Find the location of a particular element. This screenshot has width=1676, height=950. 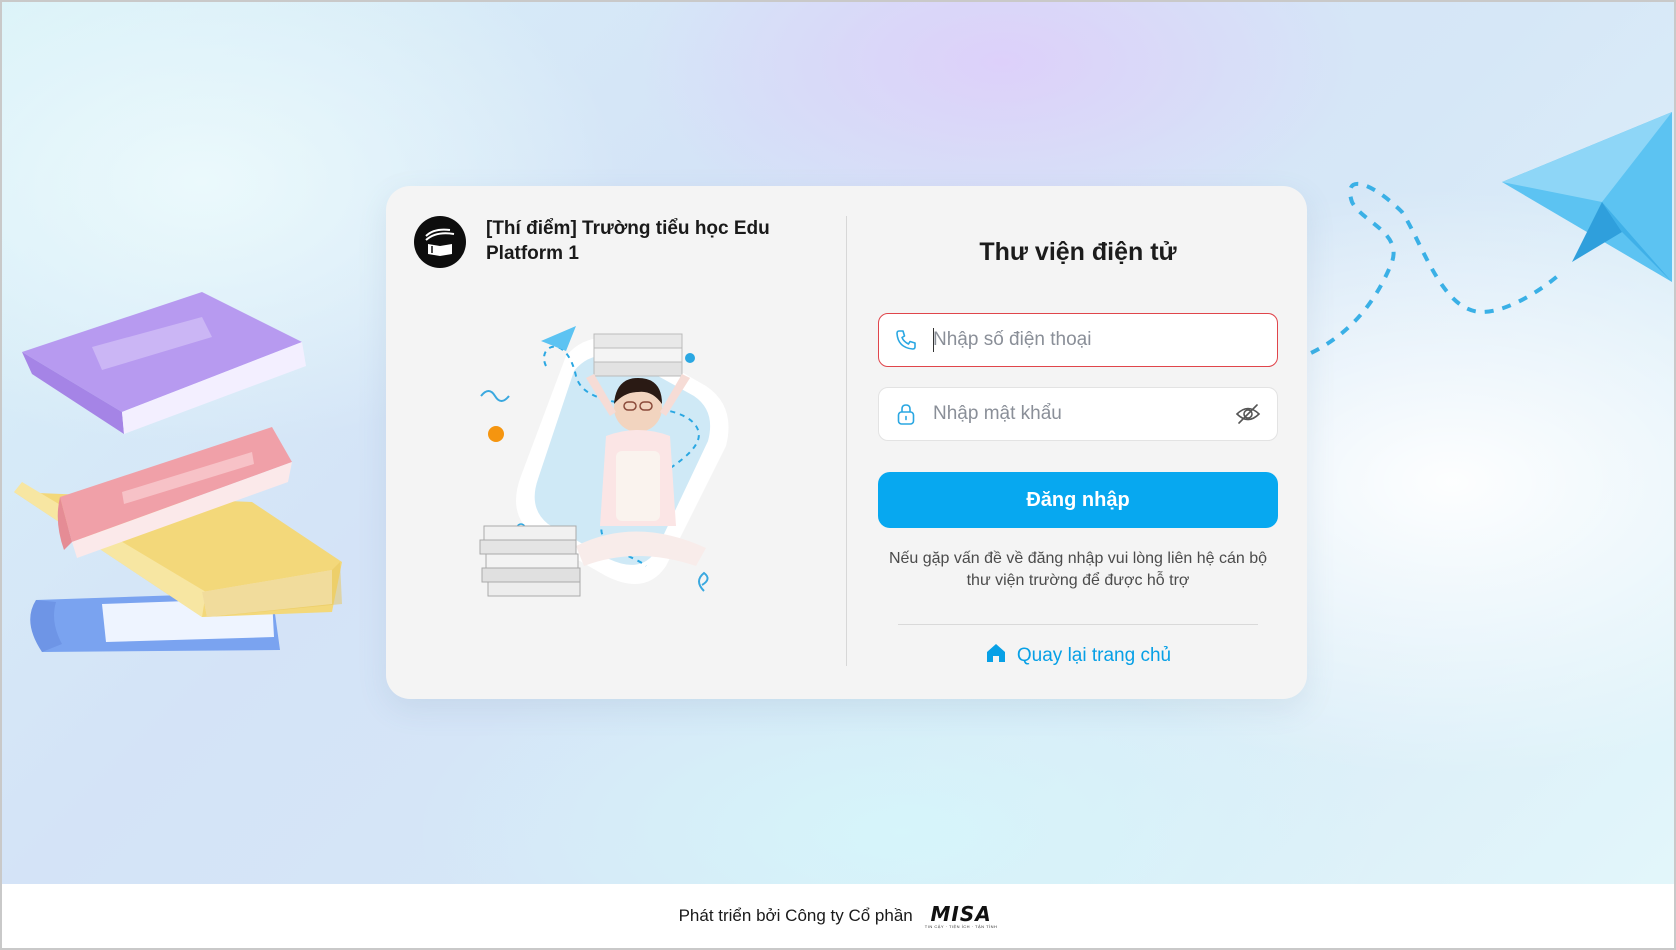

back-home-link: Quay lại trang chủ is located at coordinates (1078, 655).